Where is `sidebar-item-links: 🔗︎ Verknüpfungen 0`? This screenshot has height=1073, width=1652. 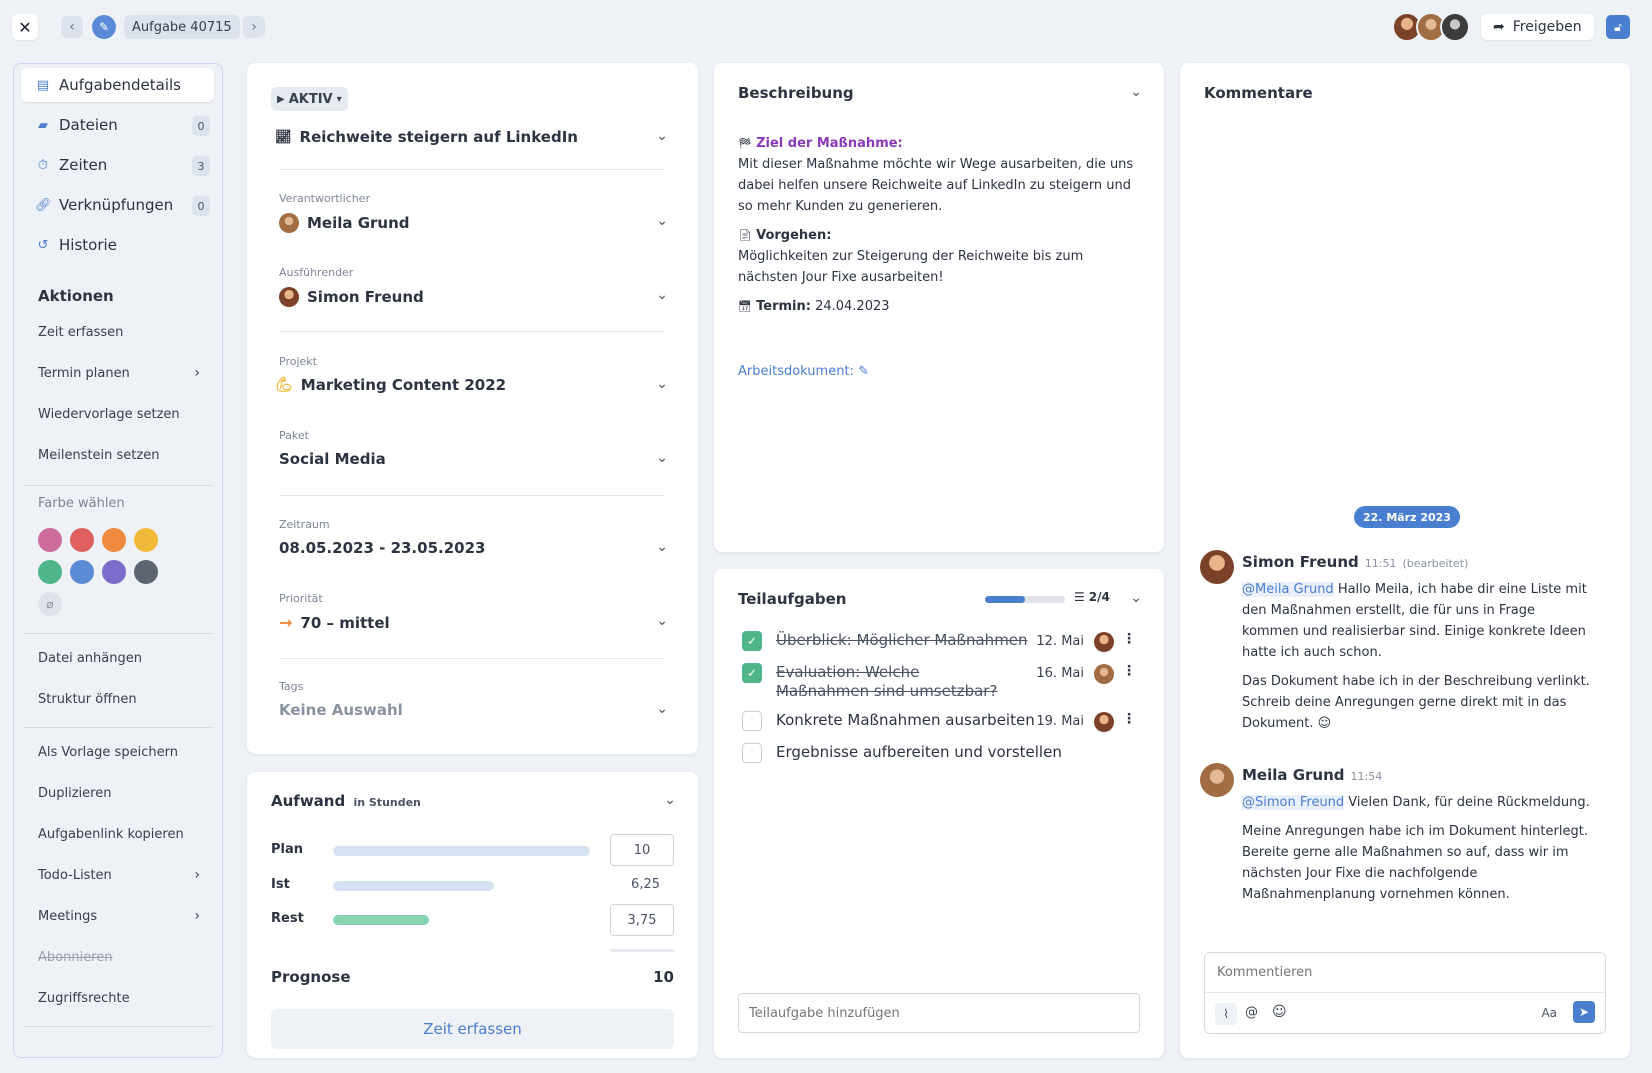 sidebar-item-links: 🔗︎ Verknüpfungen 0 is located at coordinates (117, 205).